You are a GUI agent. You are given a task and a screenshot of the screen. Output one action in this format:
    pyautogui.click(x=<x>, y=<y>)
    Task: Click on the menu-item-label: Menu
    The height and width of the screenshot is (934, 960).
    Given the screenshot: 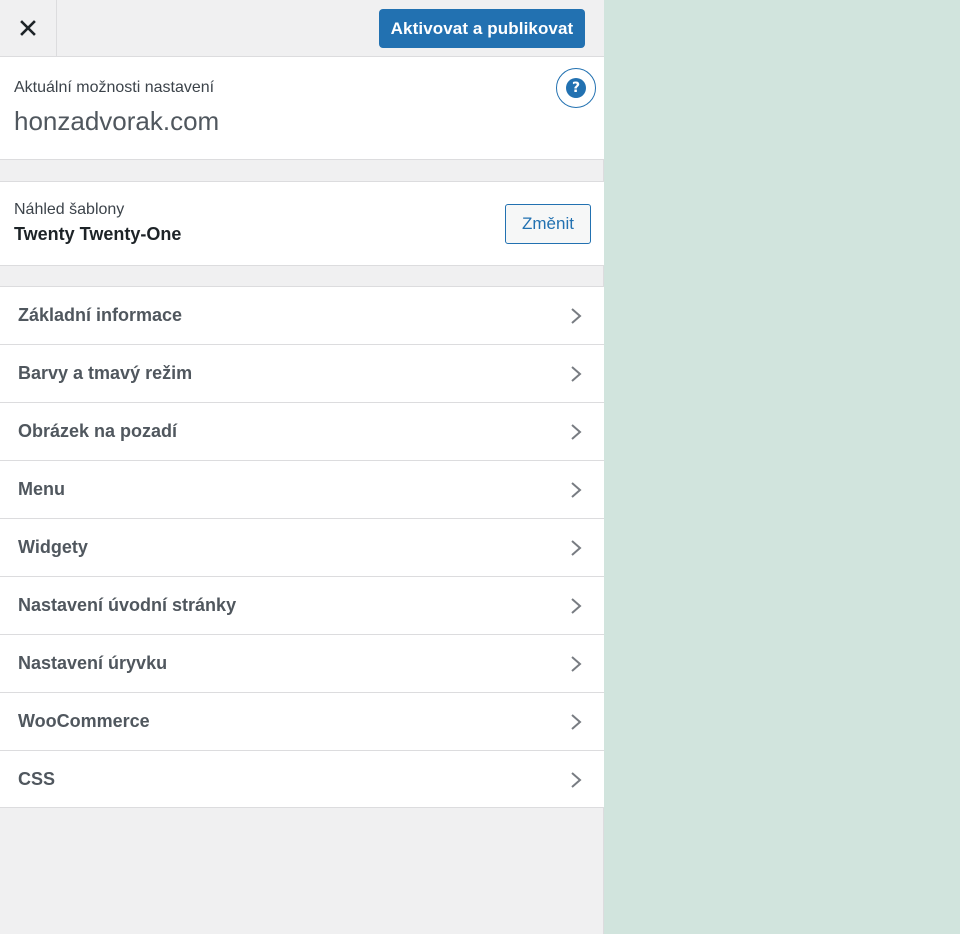 What is the action you would take?
    pyautogui.click(x=41, y=489)
    